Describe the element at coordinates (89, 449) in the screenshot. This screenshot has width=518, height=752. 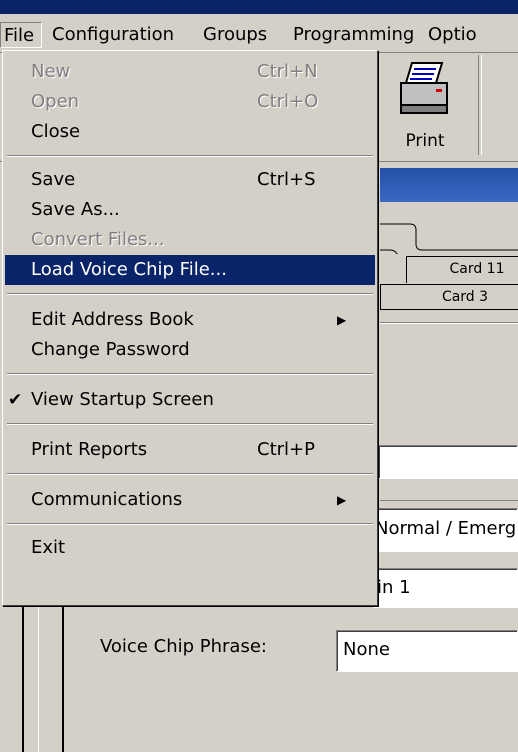
I see `menu-item-print-reports-label: Print Reports` at that location.